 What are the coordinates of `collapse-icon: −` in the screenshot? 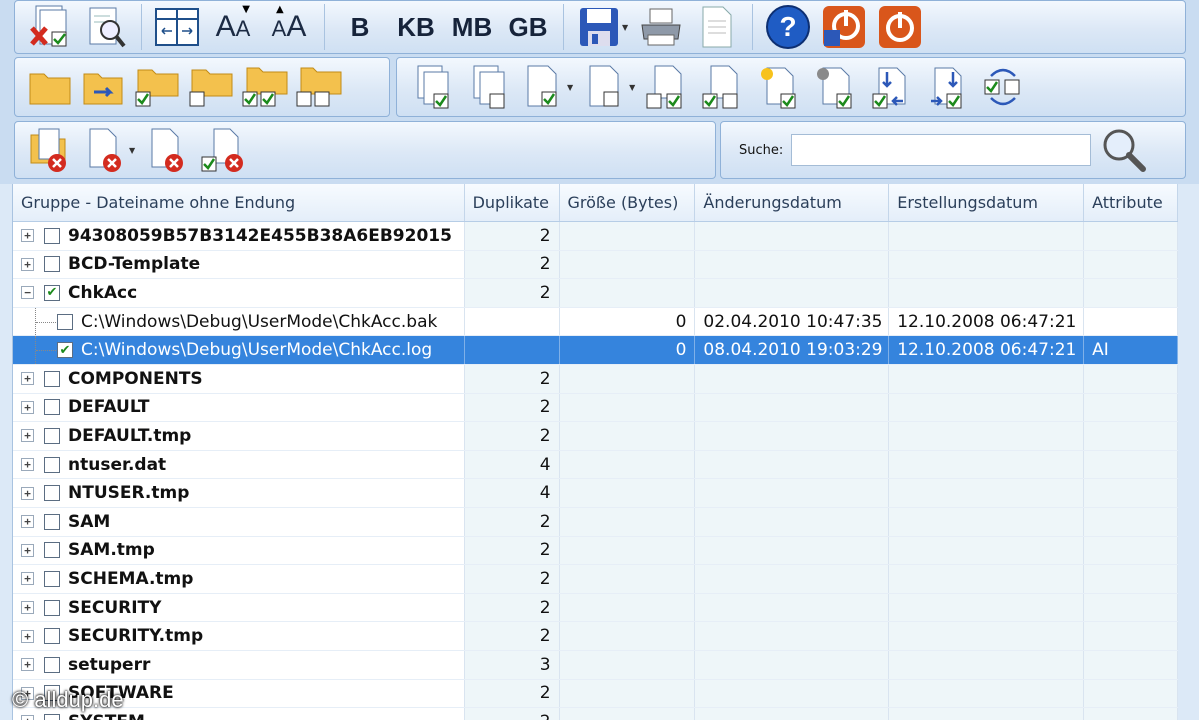 It's located at (27, 293).